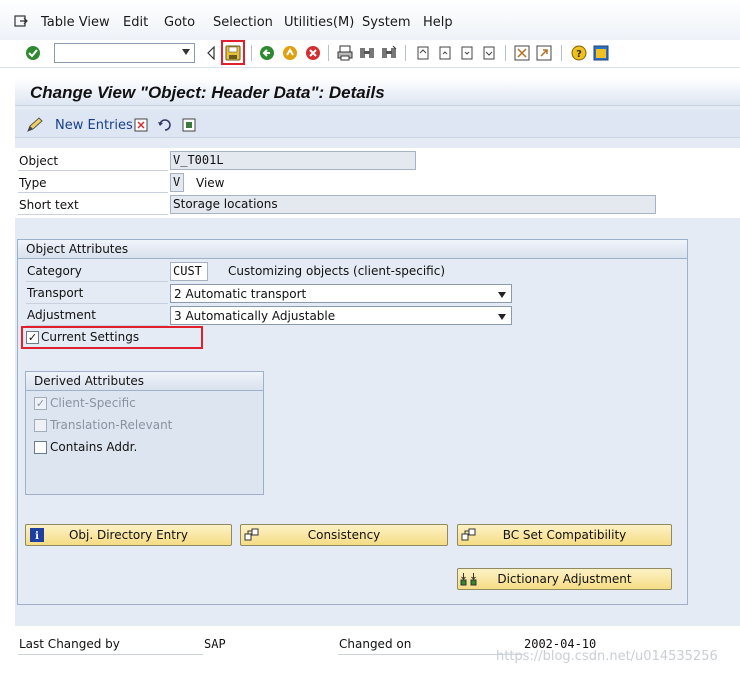  What do you see at coordinates (141, 125) in the screenshot?
I see `delete-icon` at bounding box center [141, 125].